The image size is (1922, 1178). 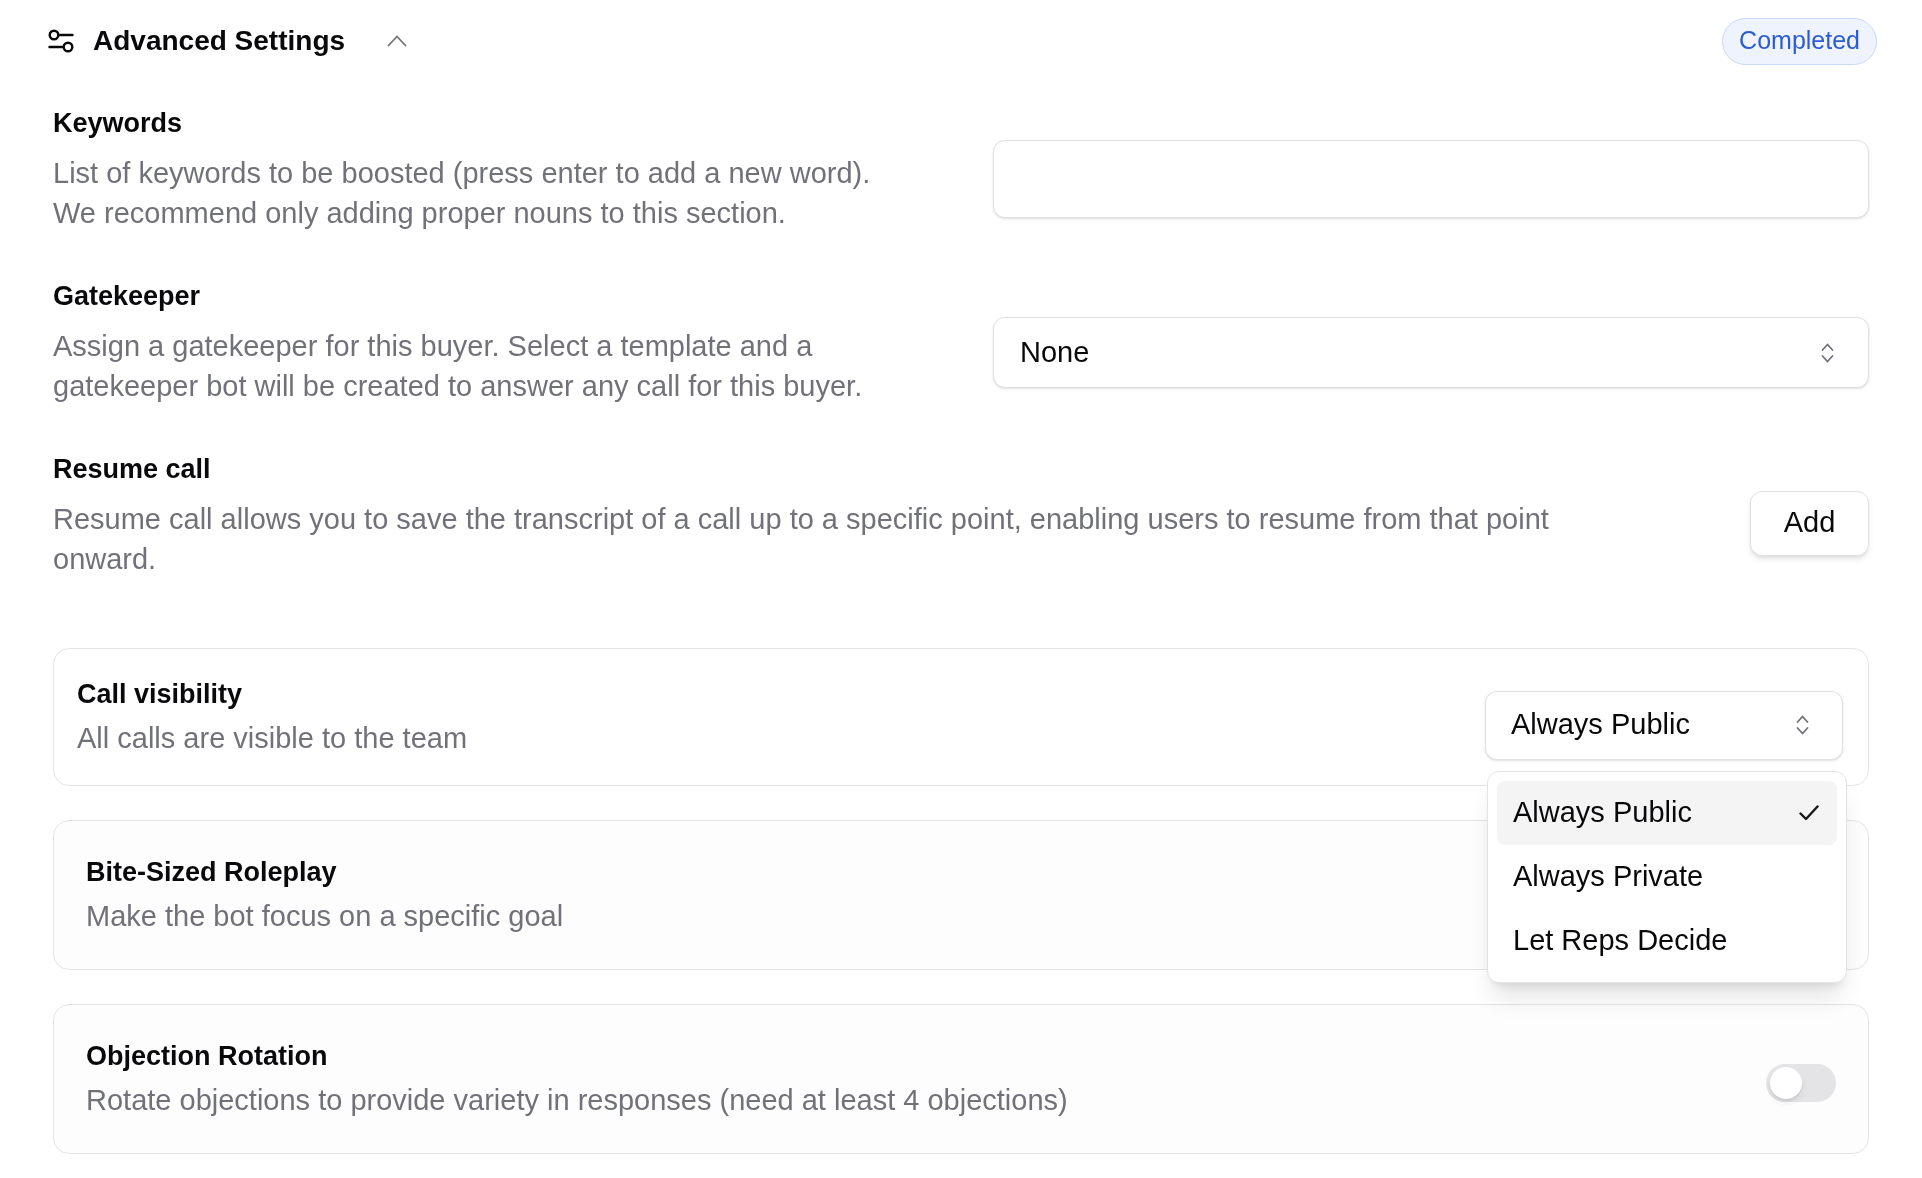 What do you see at coordinates (127, 296) in the screenshot?
I see `field-label: Gatekeeper` at bounding box center [127, 296].